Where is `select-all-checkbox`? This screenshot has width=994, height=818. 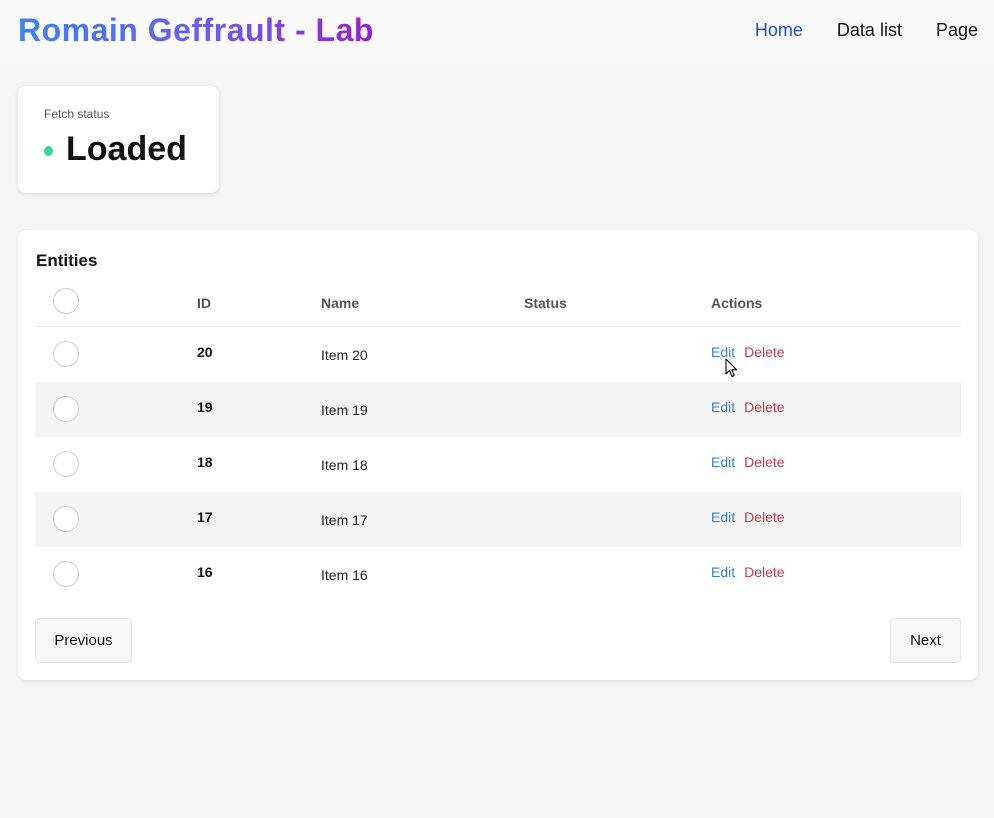
select-all-checkbox is located at coordinates (66, 301).